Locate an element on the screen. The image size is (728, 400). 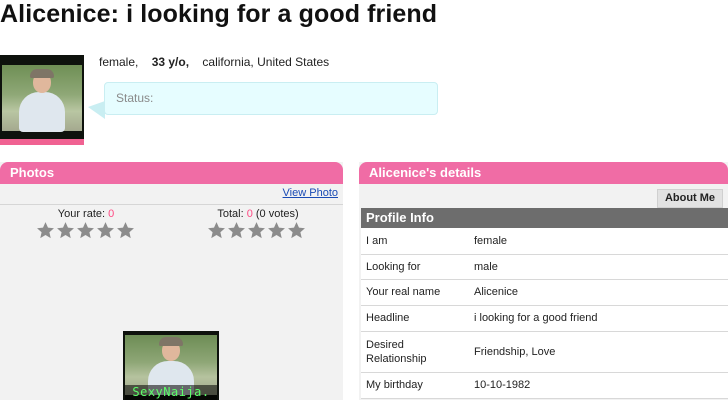
profile-info-row: Your real name Alicenice is located at coordinates (544, 292).